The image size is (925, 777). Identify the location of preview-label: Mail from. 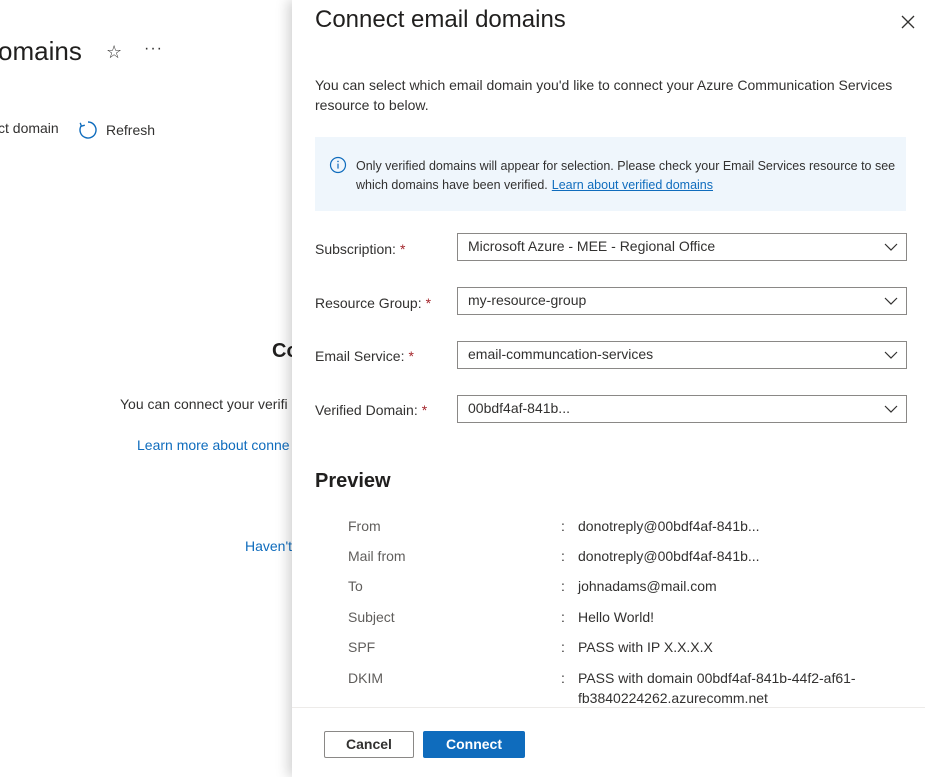
(377, 556).